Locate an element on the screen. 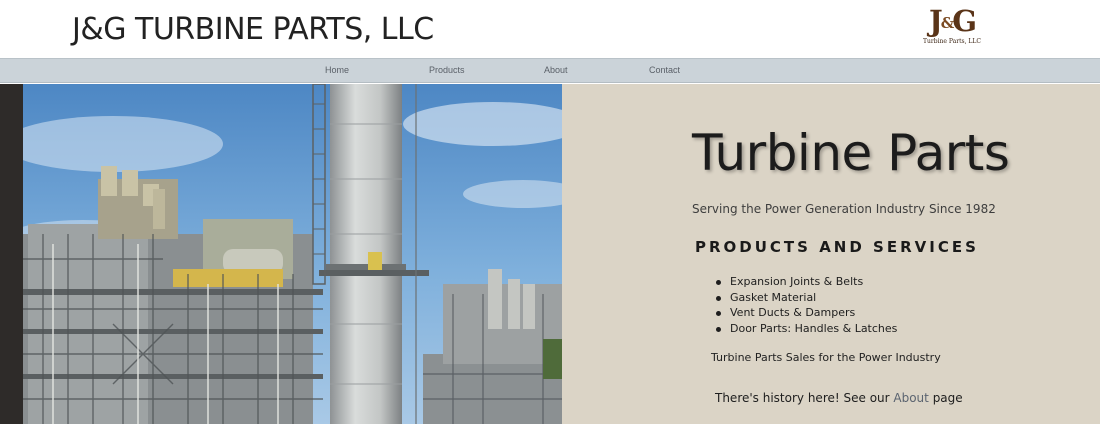 The height and width of the screenshot is (424, 1100). list-item-label: Door Parts: Handles & Latches is located at coordinates (814, 328).